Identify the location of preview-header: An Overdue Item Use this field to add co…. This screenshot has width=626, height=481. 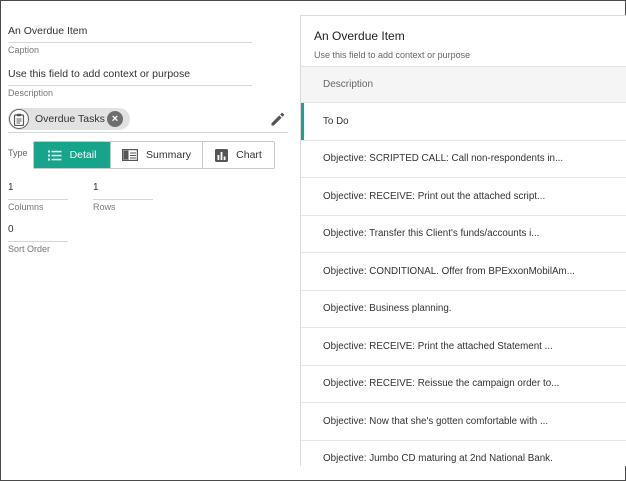
(463, 41).